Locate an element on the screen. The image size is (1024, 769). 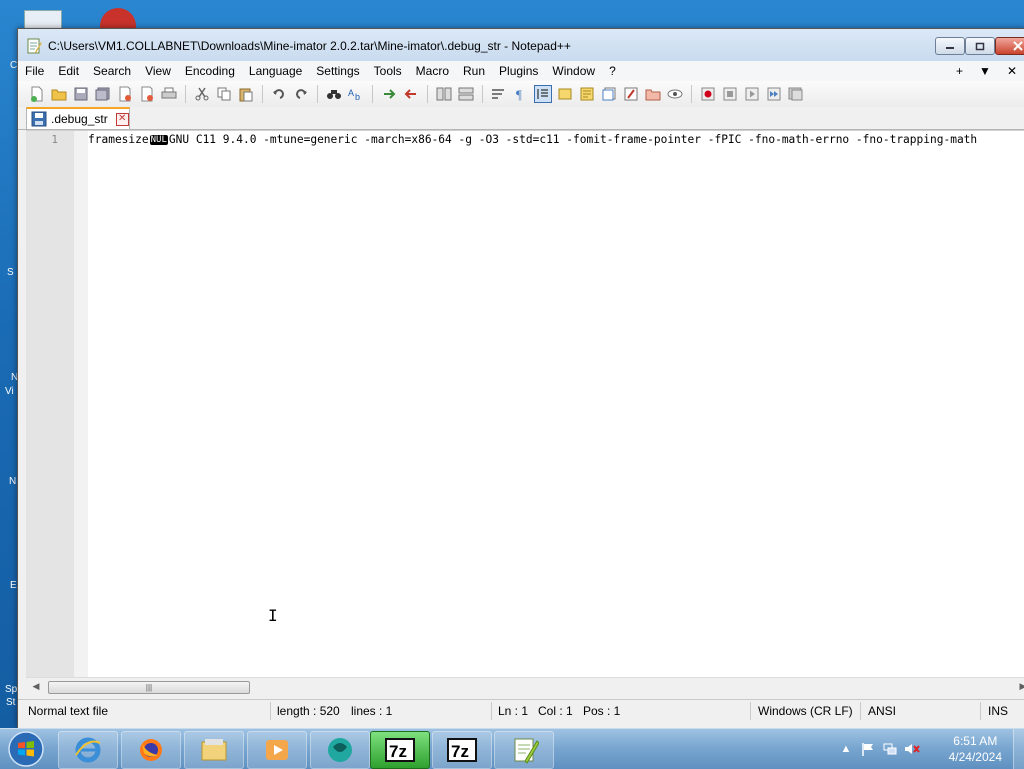
menu-plugins: Plugins is located at coordinates (518, 71).